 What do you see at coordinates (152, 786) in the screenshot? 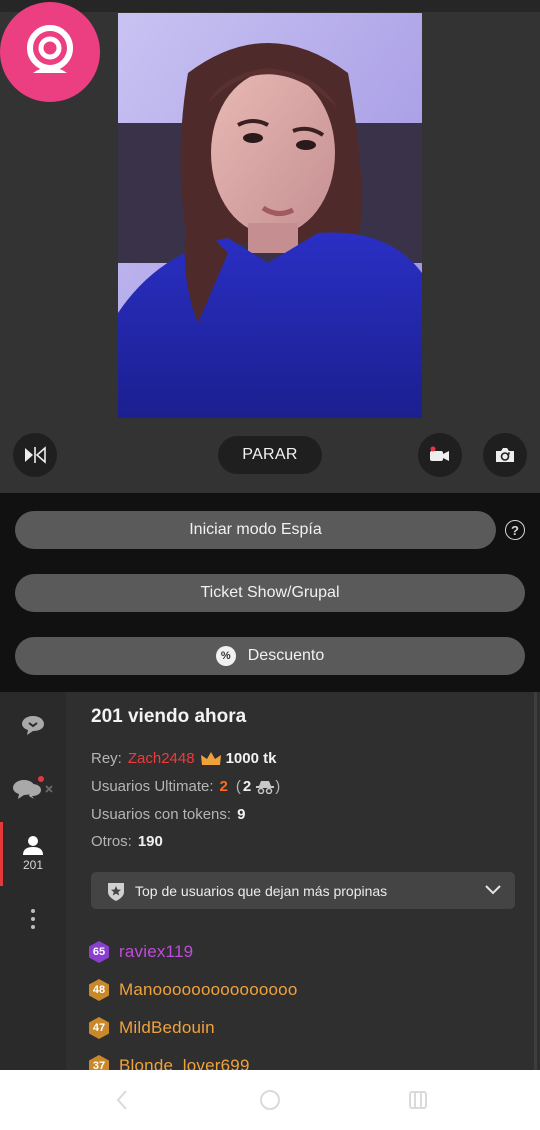
I see `ultimate-label: Usuarios Ultimate:` at bounding box center [152, 786].